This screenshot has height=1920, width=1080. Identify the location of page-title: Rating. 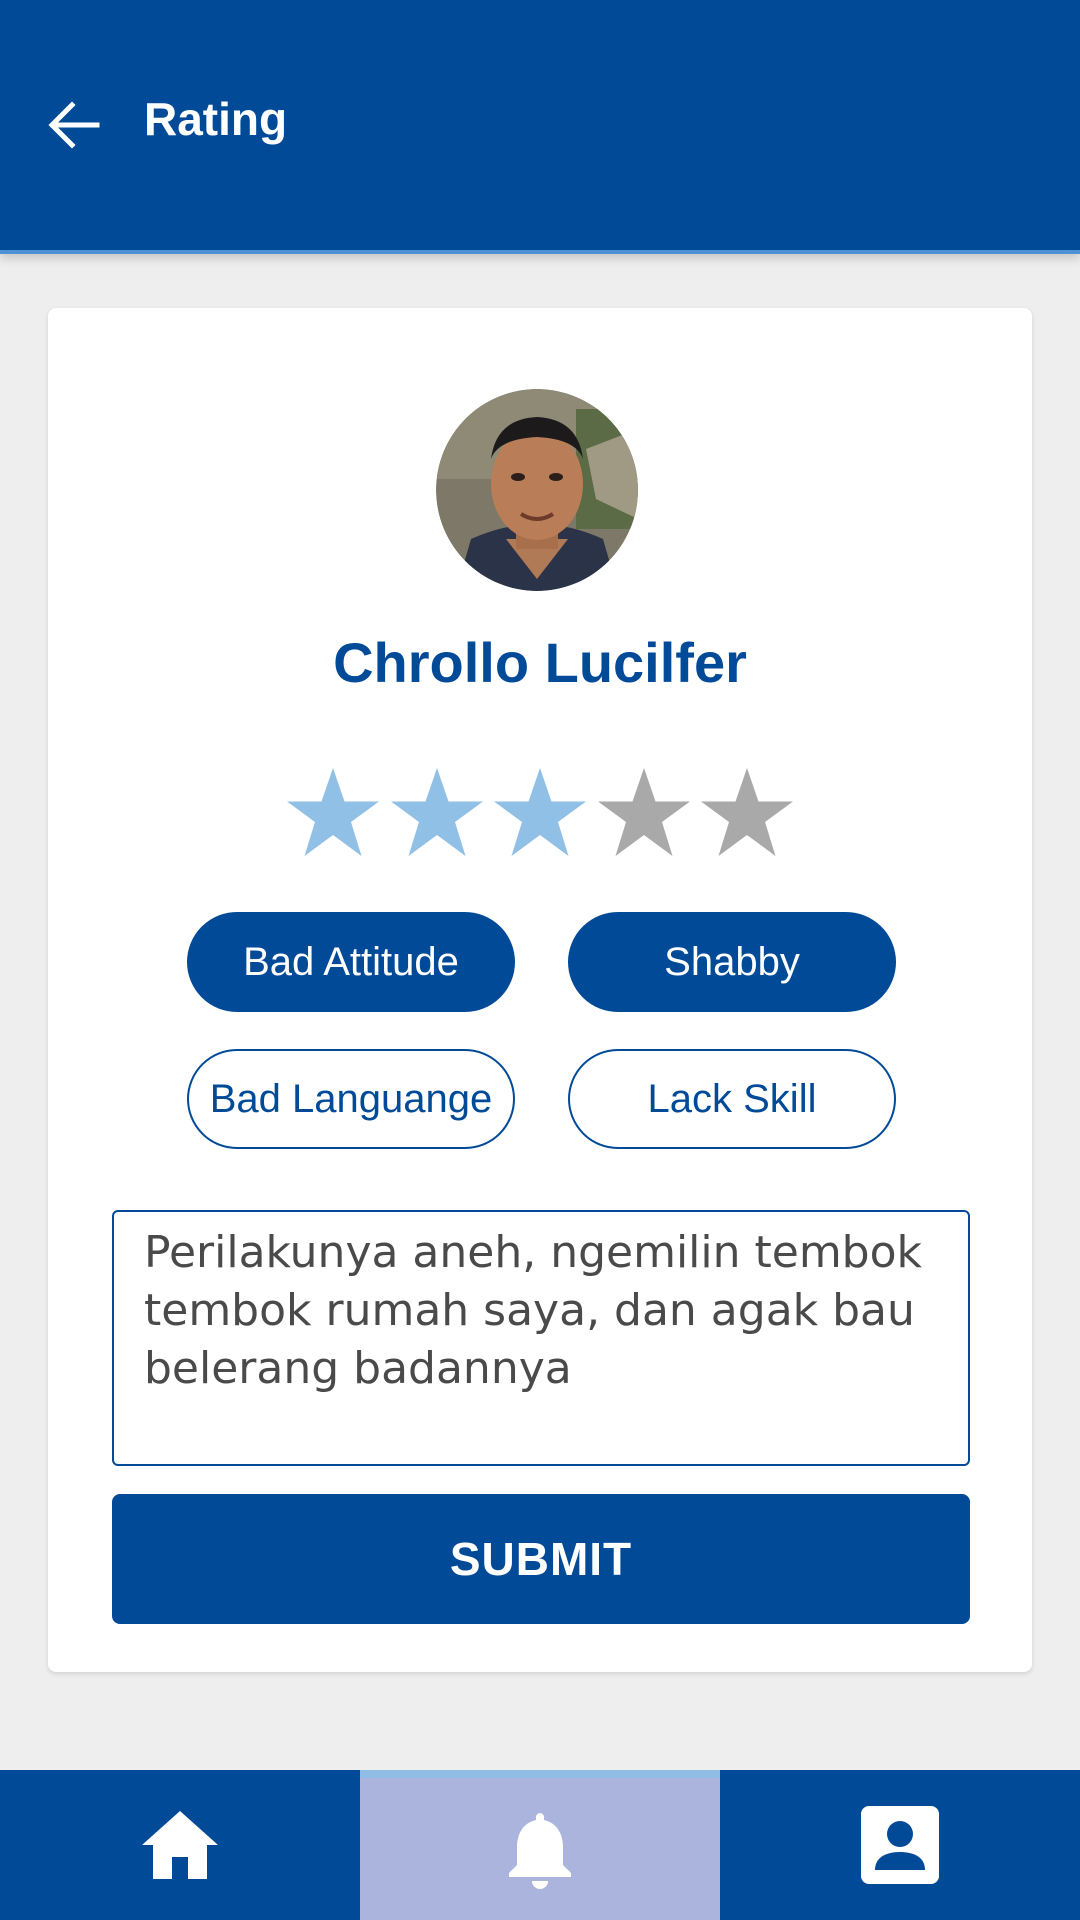
(216, 119).